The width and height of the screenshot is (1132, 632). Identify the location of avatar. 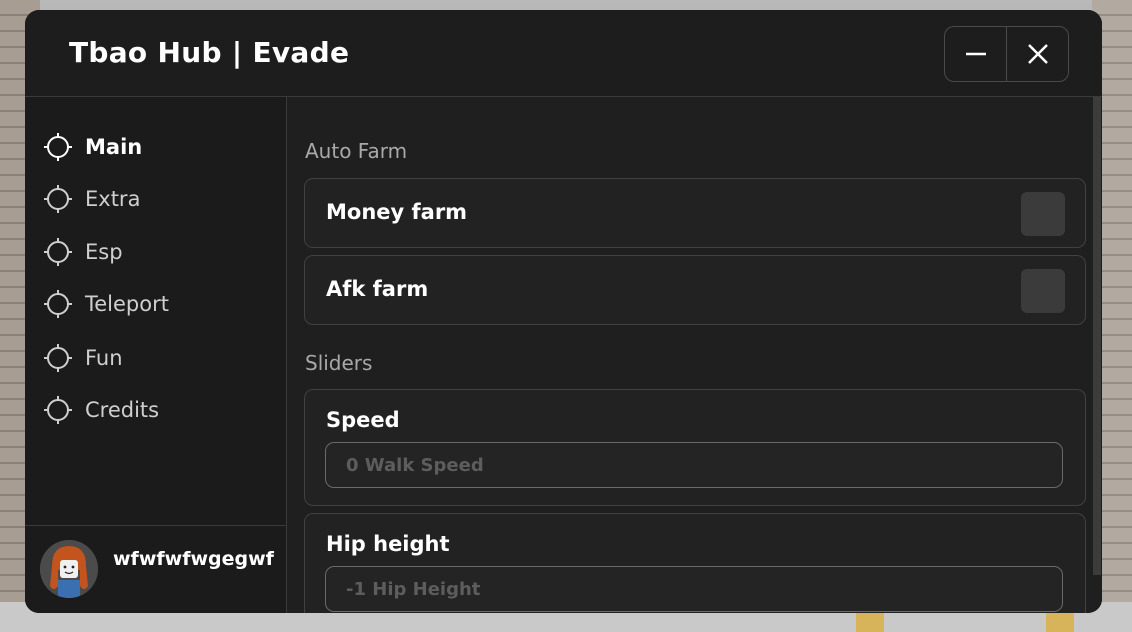
(69, 569).